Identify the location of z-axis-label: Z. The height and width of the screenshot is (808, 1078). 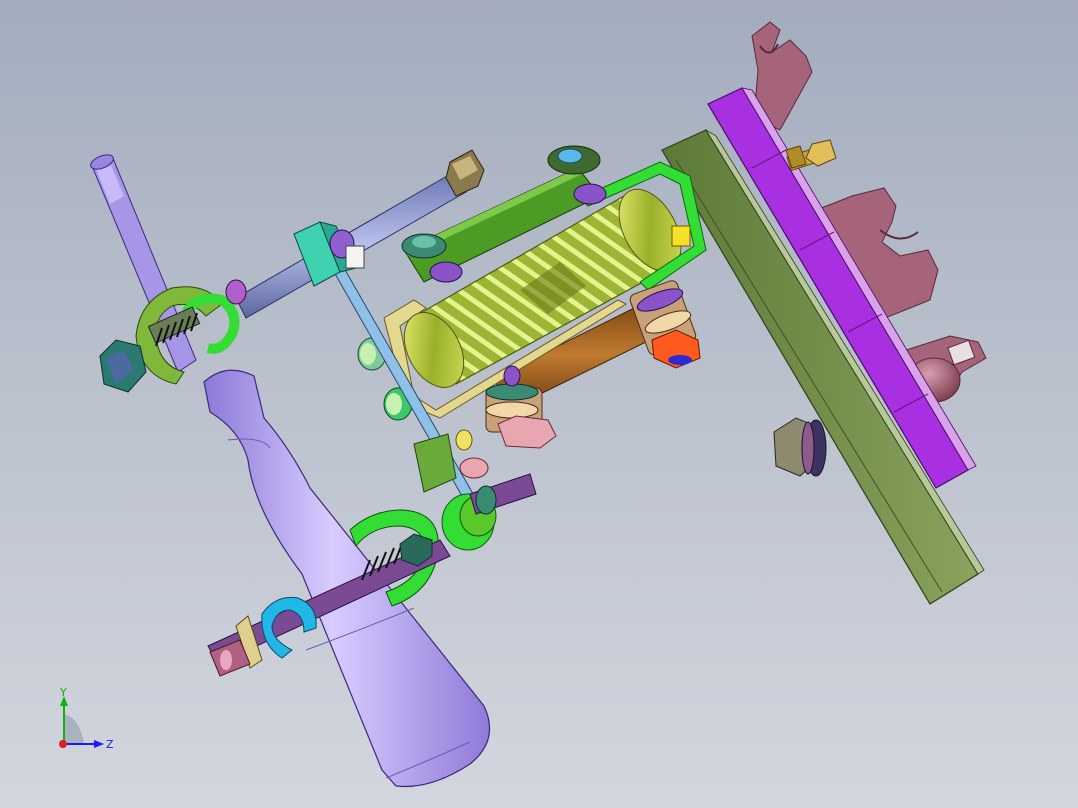
(110, 744).